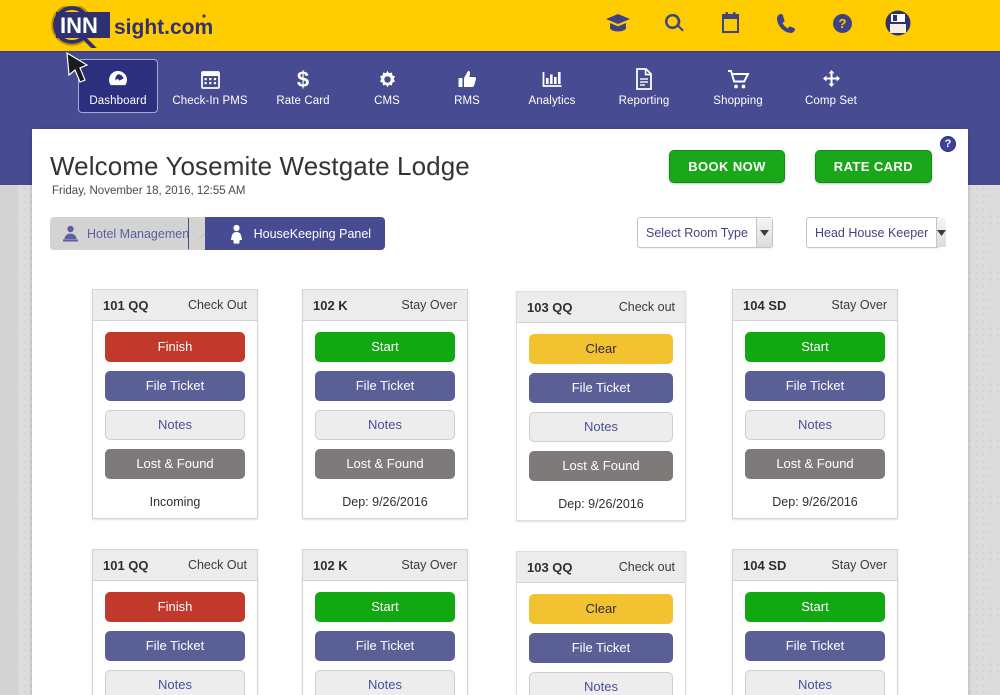 The height and width of the screenshot is (695, 1000). Describe the element at coordinates (210, 101) in the screenshot. I see `nav-label: Check-In PMS` at that location.